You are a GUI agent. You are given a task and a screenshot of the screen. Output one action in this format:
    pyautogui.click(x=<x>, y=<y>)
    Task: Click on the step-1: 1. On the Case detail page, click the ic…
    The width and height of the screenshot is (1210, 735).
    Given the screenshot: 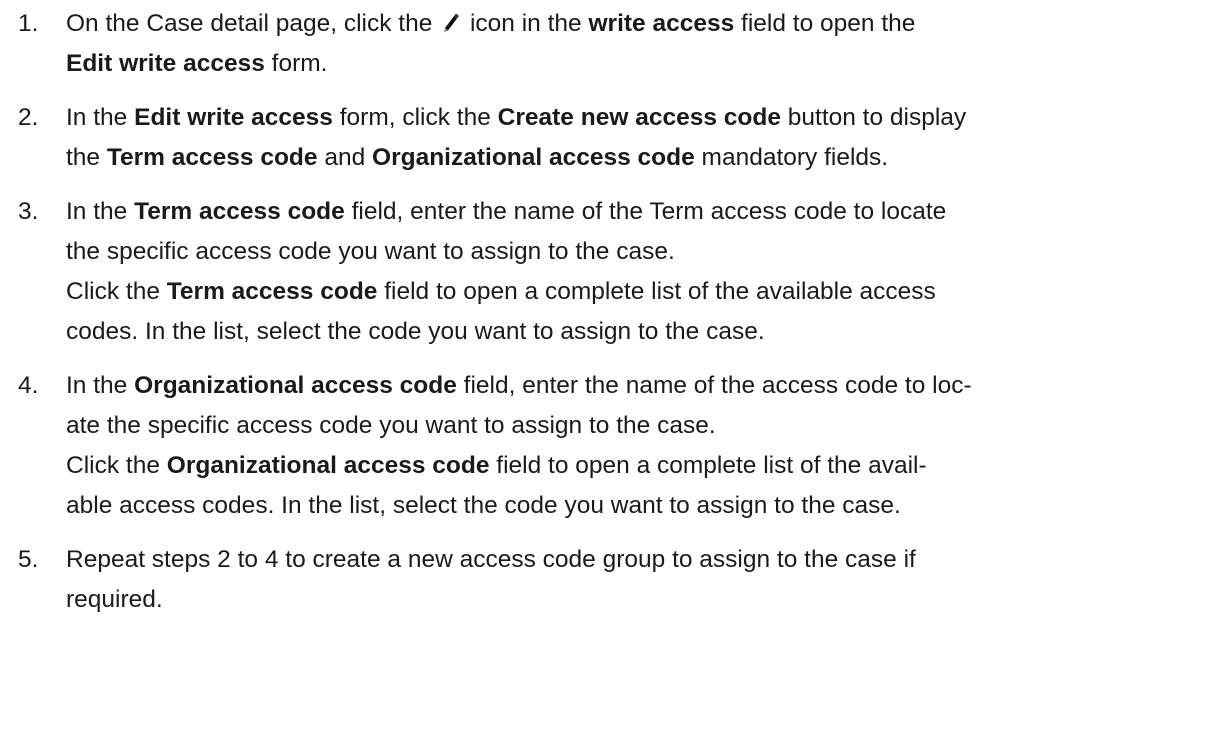 What is the action you would take?
    pyautogui.click(x=605, y=44)
    